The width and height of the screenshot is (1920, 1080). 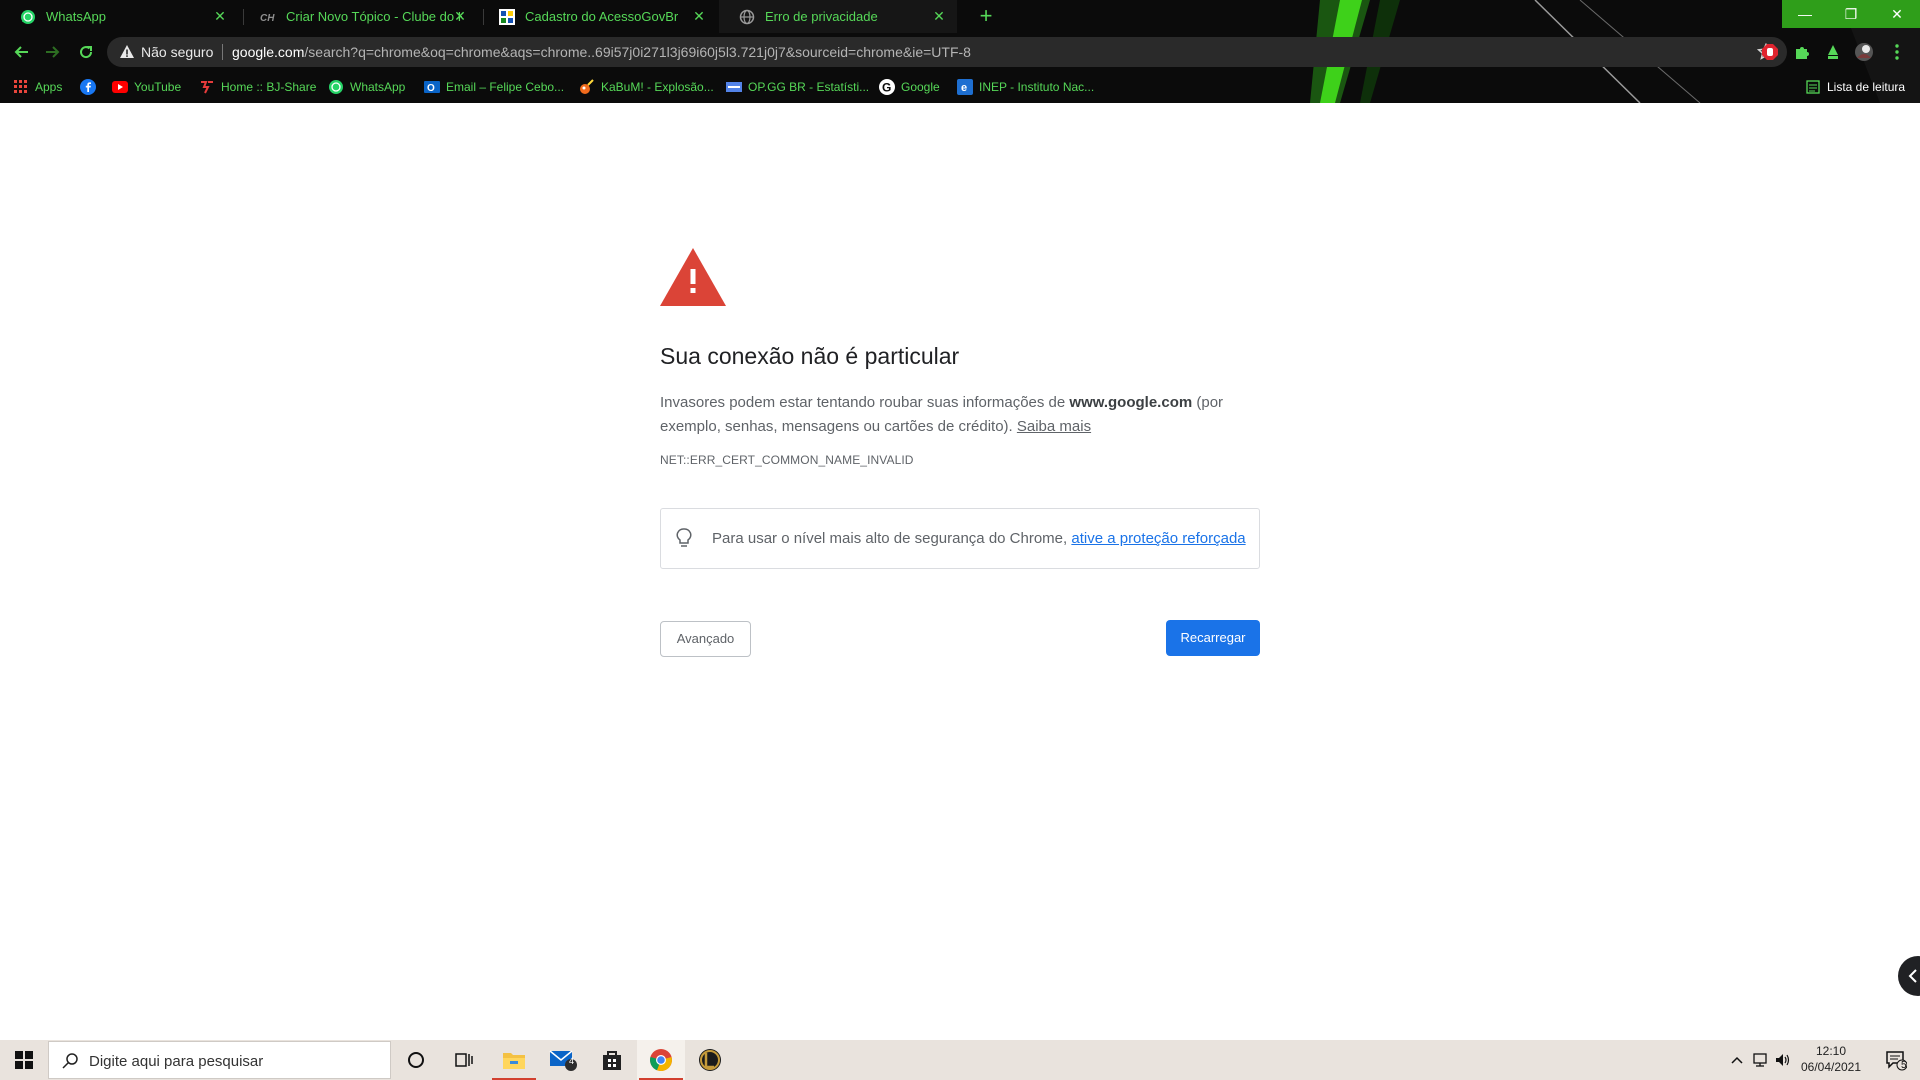 I want to click on bookmark-label: Home :: BJ-Share, so click(x=269, y=87).